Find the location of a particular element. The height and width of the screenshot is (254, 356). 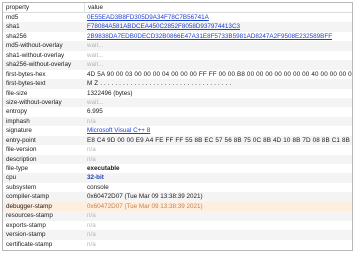

property-cell: version-stamp is located at coordinates (26, 235).